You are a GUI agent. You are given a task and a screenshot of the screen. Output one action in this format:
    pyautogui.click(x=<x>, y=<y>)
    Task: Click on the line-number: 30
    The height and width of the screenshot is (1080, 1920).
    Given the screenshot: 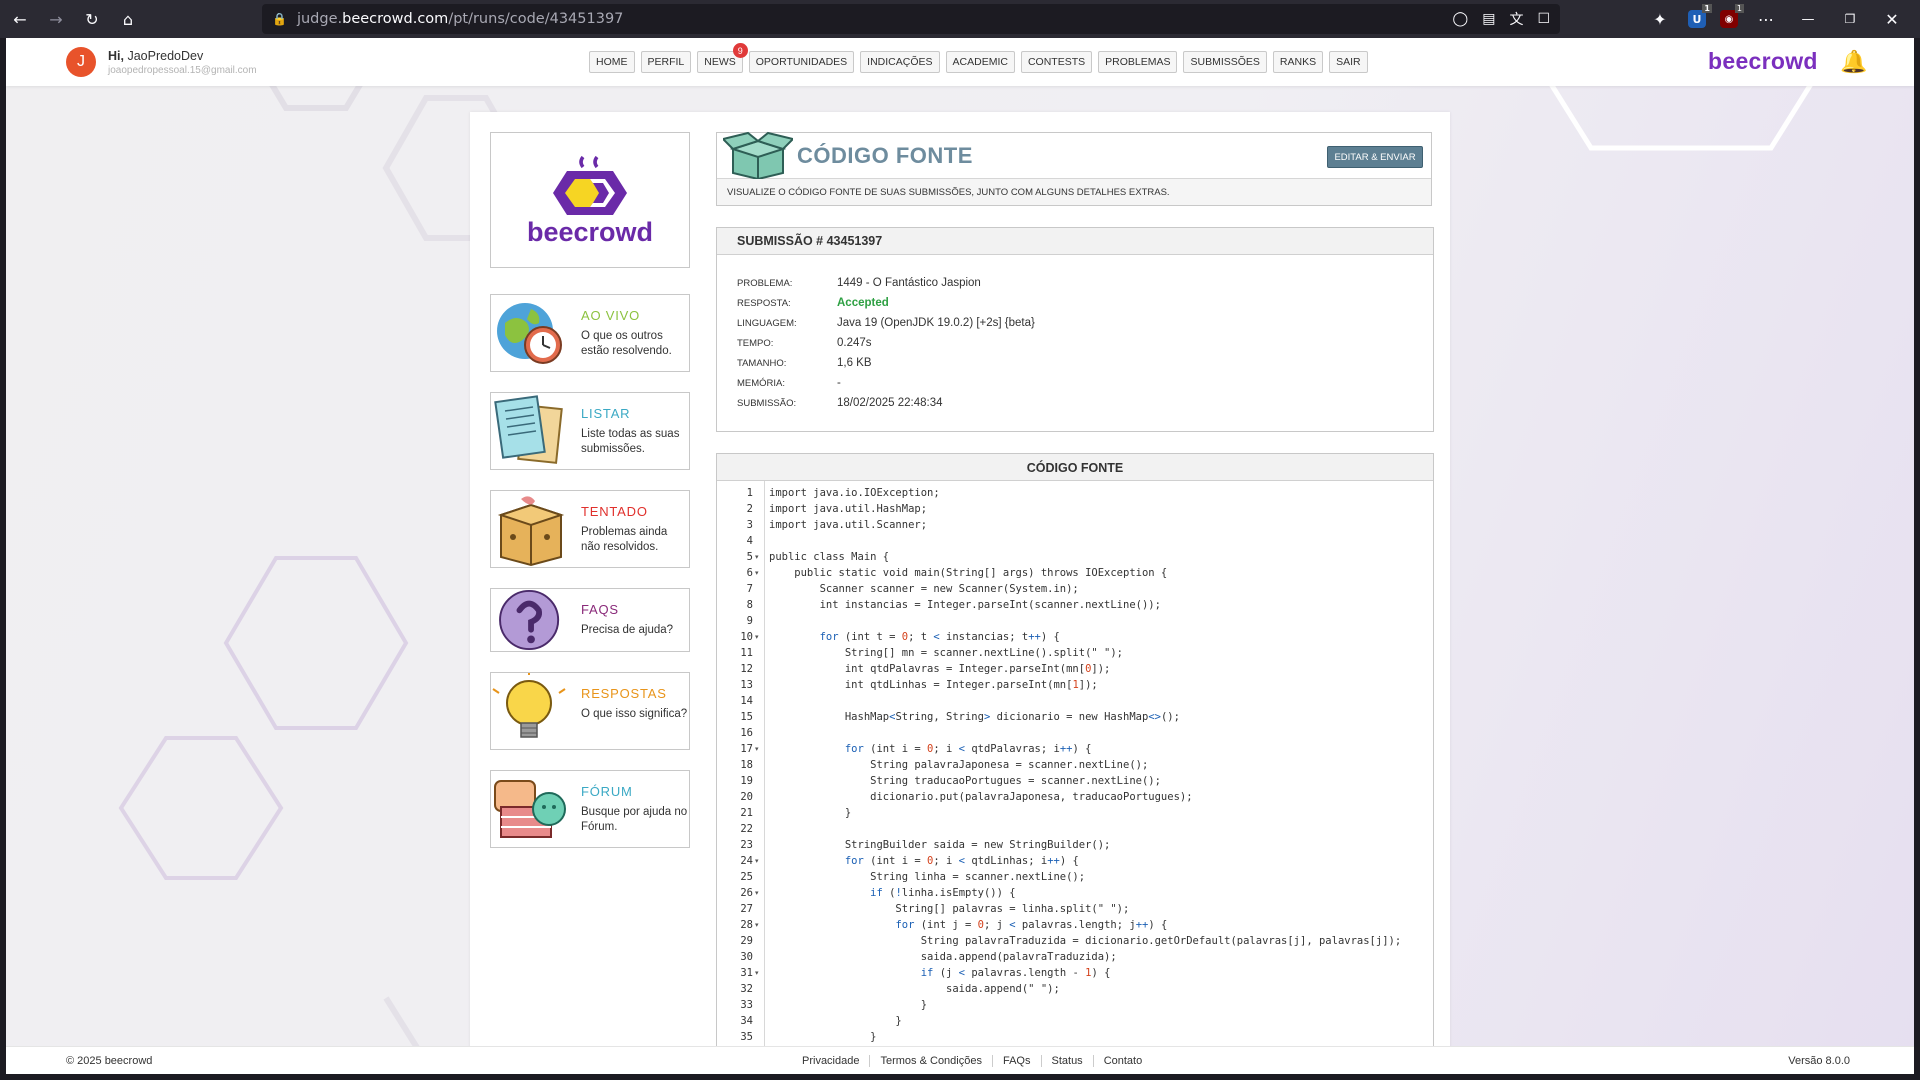 What is the action you would take?
    pyautogui.click(x=746, y=957)
    